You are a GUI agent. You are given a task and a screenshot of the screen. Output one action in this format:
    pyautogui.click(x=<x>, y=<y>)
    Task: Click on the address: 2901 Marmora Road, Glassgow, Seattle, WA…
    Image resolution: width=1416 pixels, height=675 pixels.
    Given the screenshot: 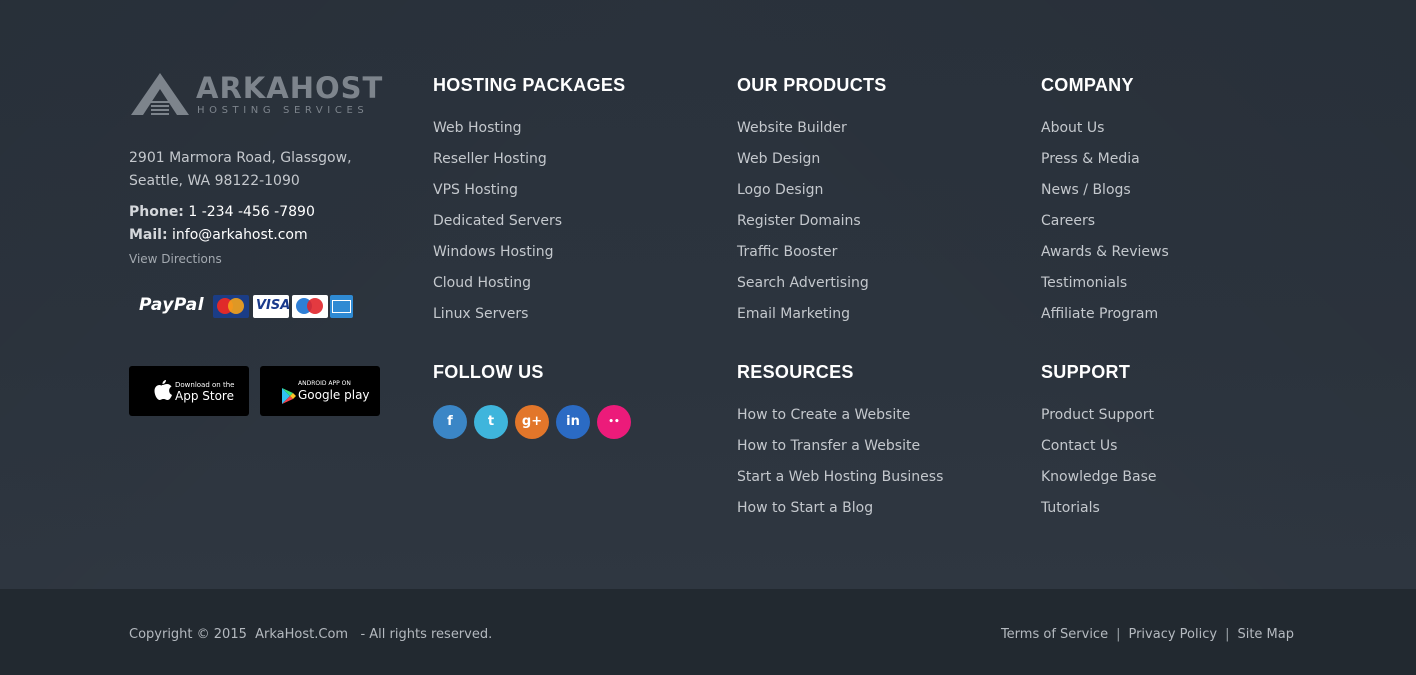 What is the action you would take?
    pyautogui.click(x=259, y=170)
    